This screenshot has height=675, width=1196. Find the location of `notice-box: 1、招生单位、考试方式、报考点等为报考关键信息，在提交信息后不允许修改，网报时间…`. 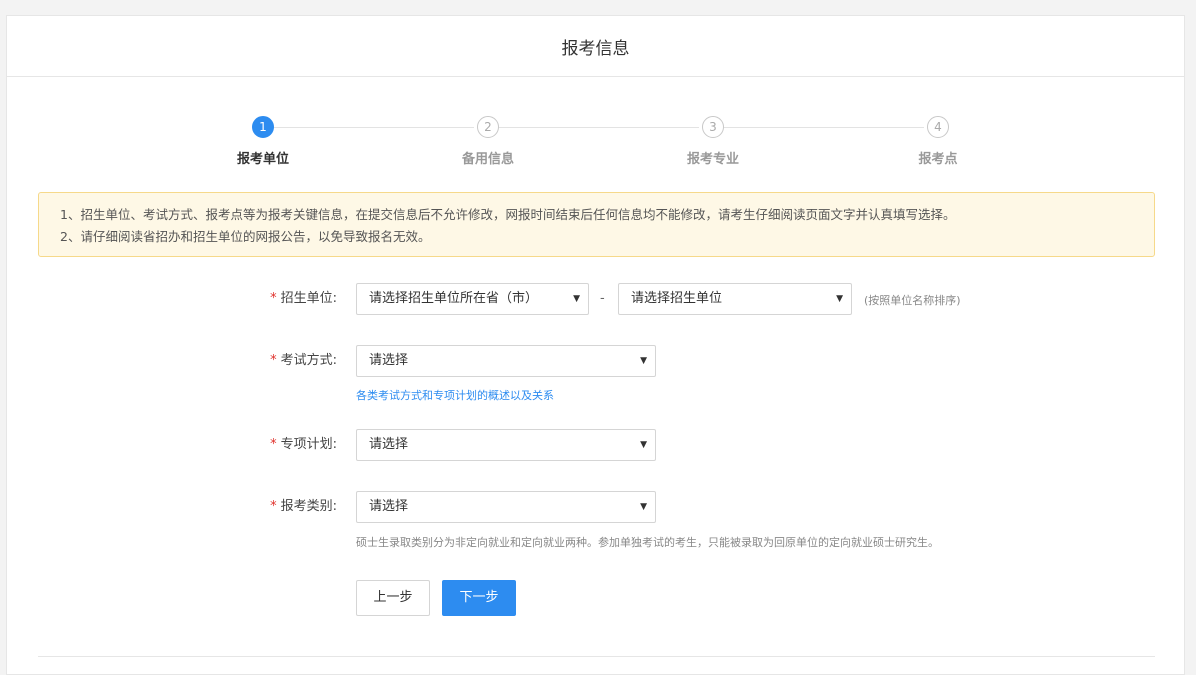

notice-box: 1、招生单位、考试方式、报考点等为报考关键信息，在提交信息后不允许修改，网报时间… is located at coordinates (596, 224).